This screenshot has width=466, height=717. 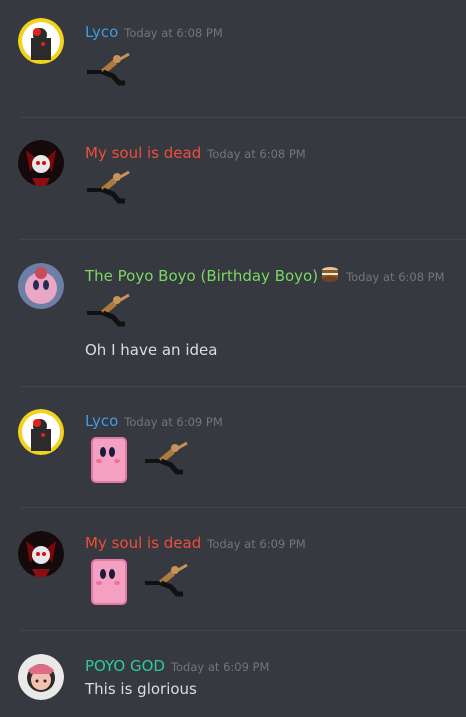 I want to click on message-text: Oh I have an idea, so click(x=151, y=350).